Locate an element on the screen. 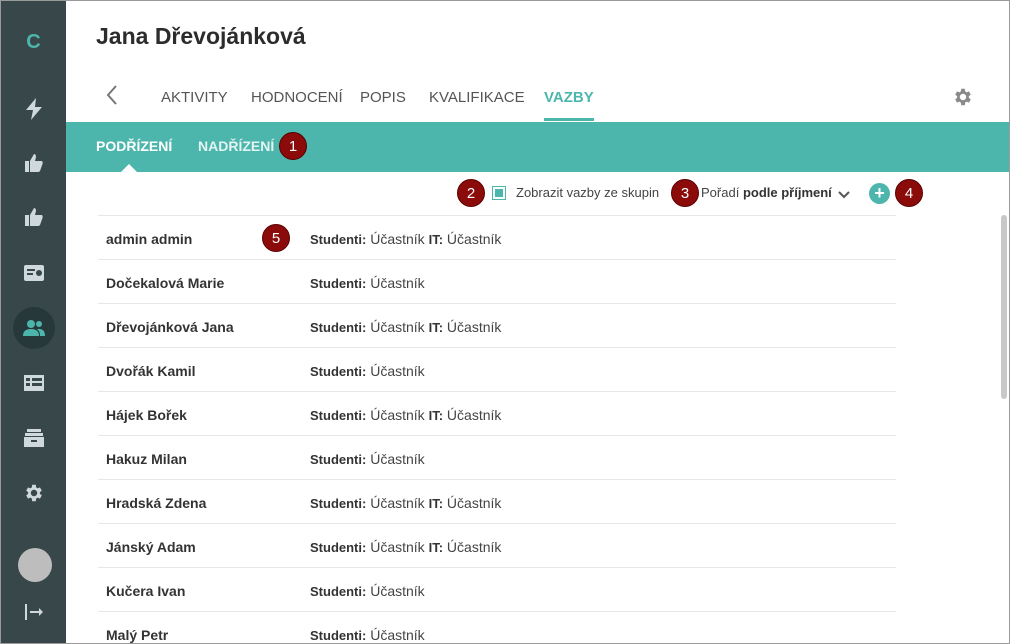 This screenshot has width=1010, height=644. sort-dropdown: Pořadí podle příjmení is located at coordinates (766, 192).